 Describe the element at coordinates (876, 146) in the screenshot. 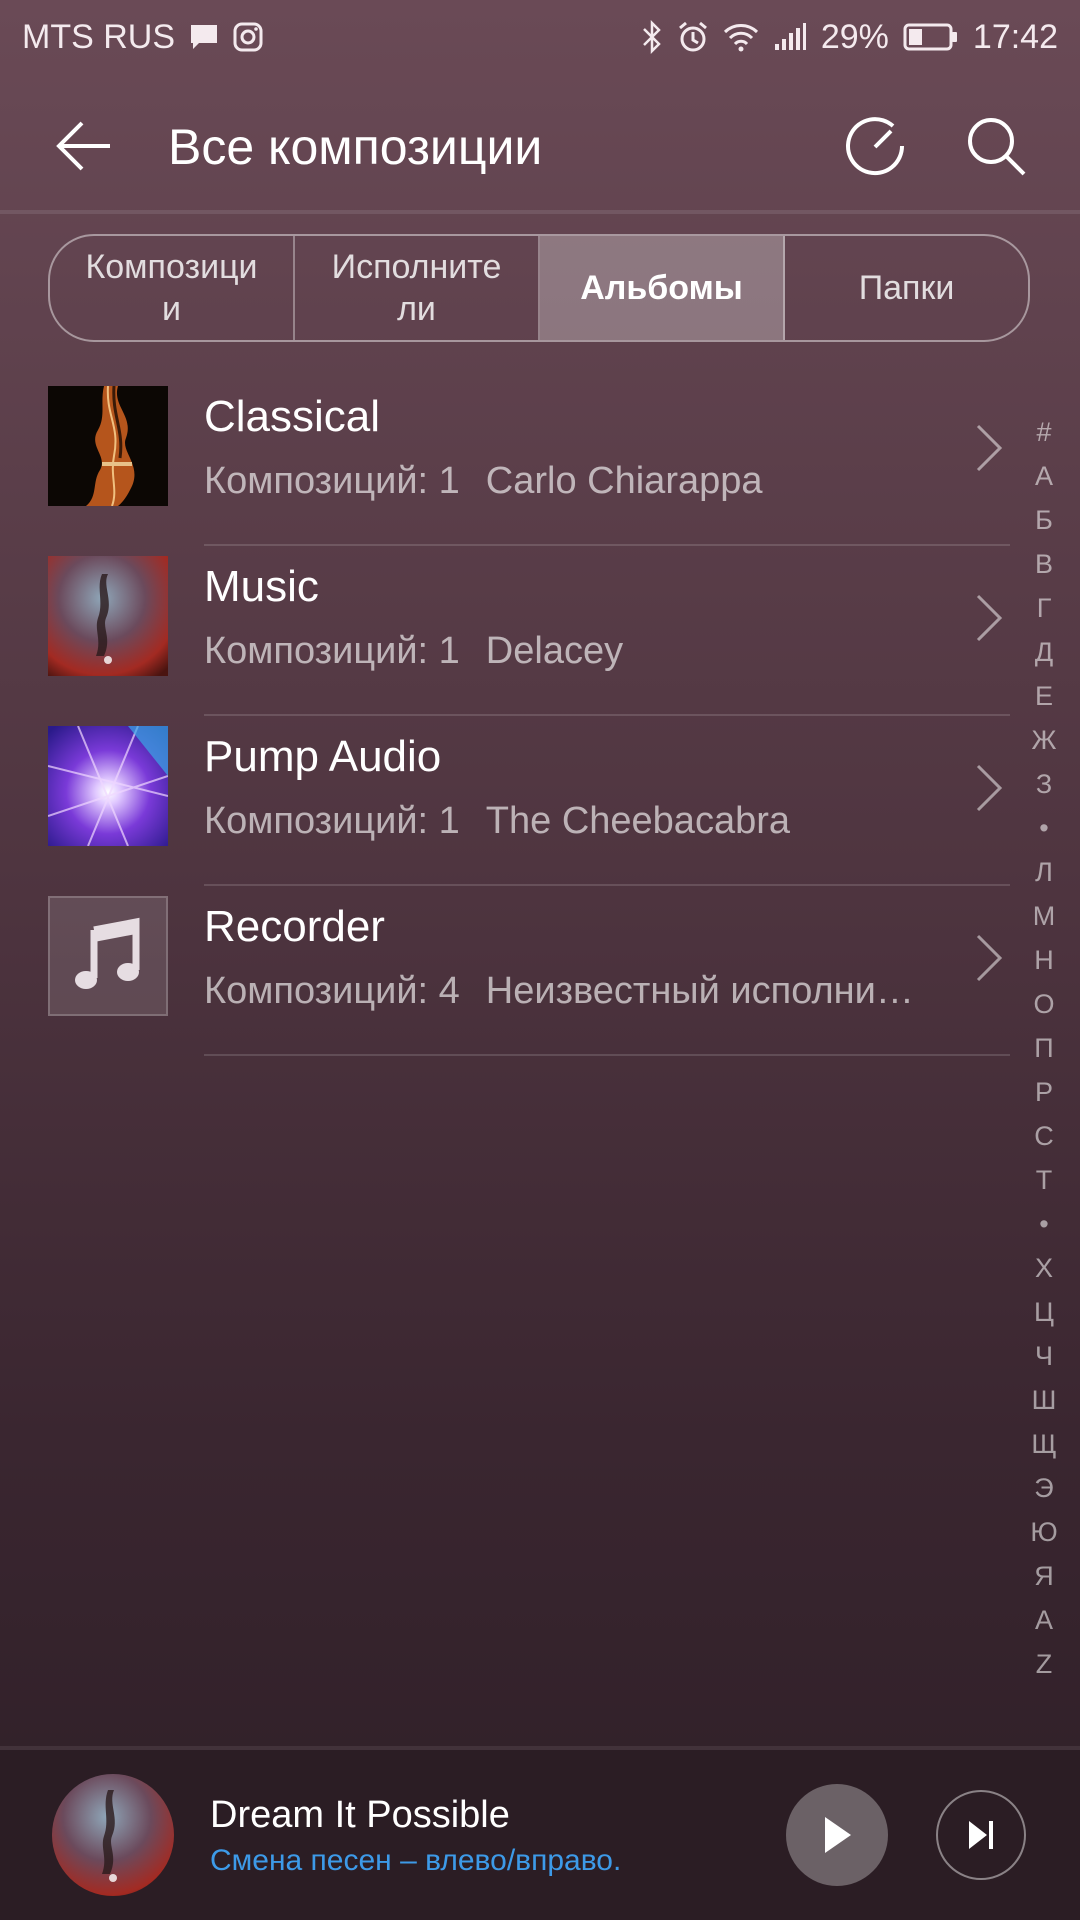

I see `refresh-icon` at that location.